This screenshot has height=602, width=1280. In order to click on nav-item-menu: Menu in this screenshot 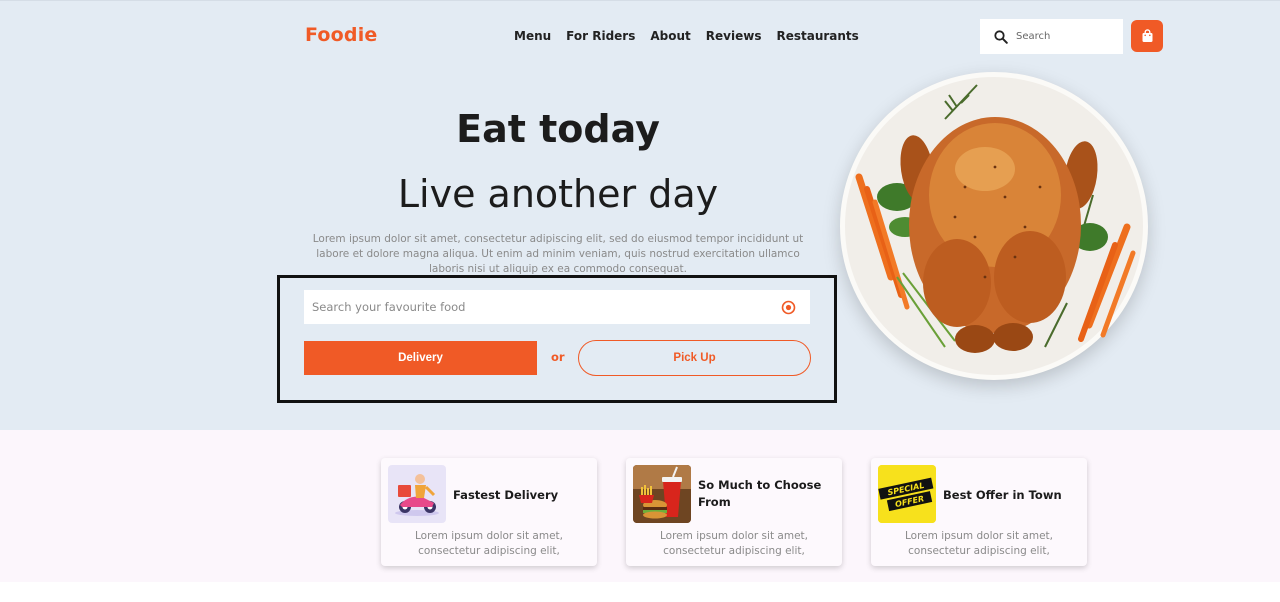, I will do `click(532, 36)`.